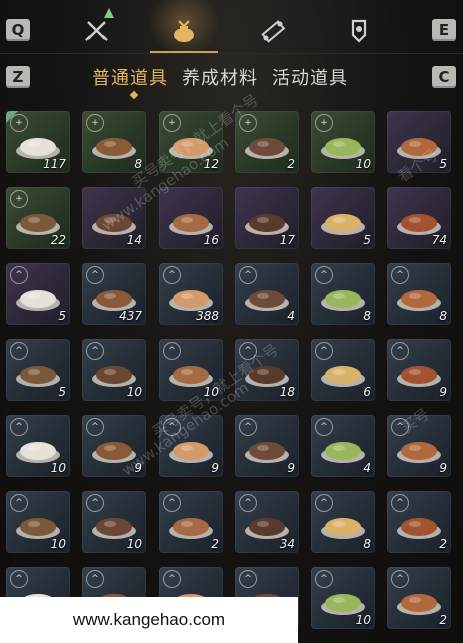 This screenshot has width=463, height=643. Describe the element at coordinates (114, 142) in the screenshot. I see `inventory-item-slot: +8` at that location.